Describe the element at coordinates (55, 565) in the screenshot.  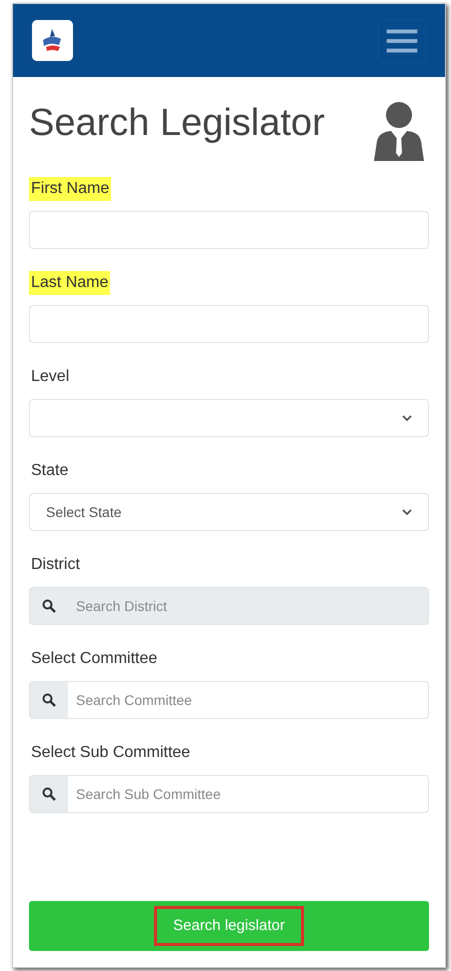
I see `field-label: District` at that location.